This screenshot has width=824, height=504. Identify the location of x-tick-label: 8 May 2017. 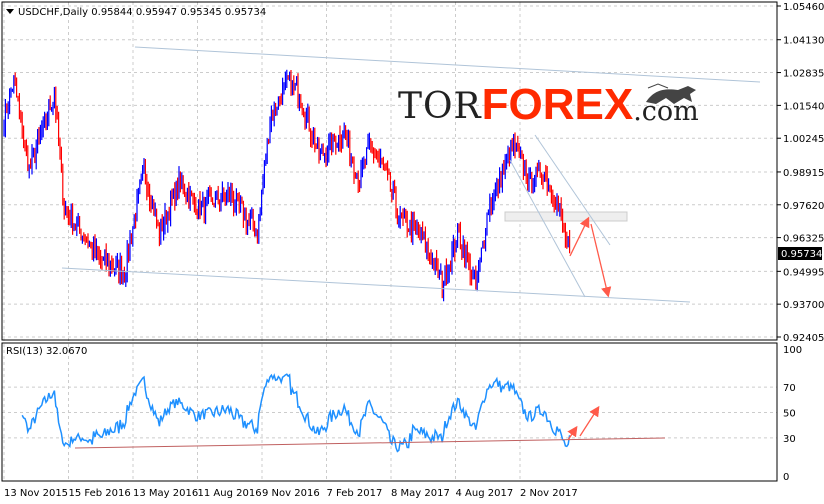
(420, 493).